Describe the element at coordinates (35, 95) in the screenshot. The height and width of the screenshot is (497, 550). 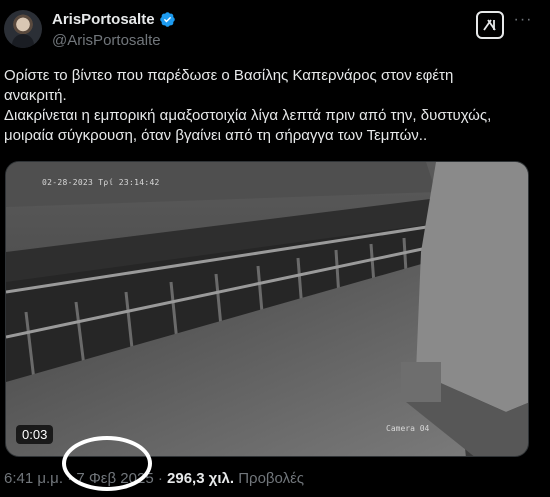
I see `tweet-text-line: ανακριτή.` at that location.